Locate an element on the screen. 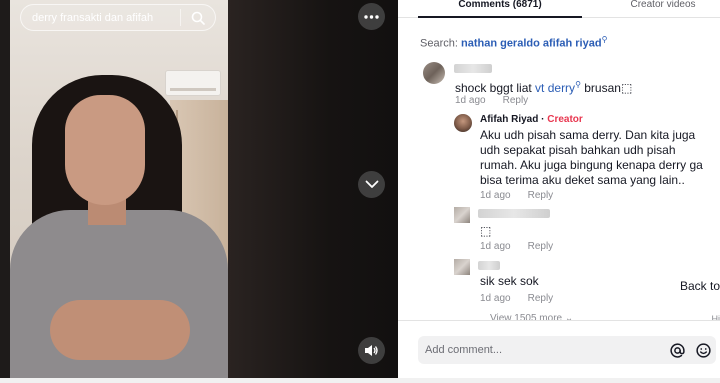 This screenshot has width=720, height=383. tab-creator-videos: Creator videos is located at coordinates (659, 9).